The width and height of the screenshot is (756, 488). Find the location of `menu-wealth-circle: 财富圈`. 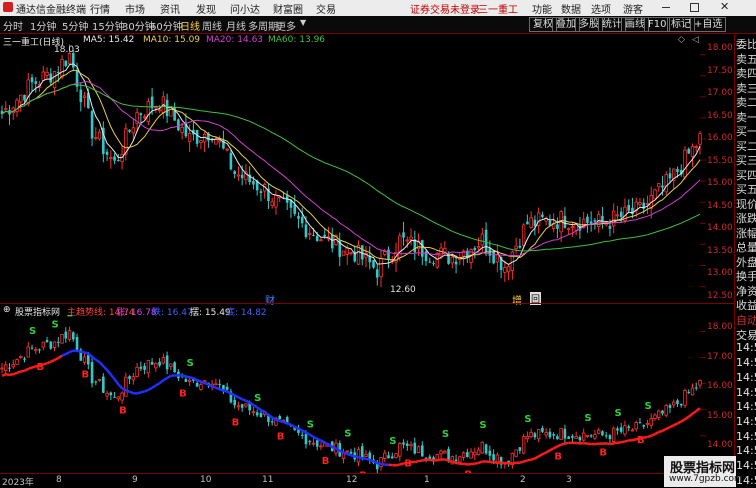

menu-wealth-circle: 财富圈 is located at coordinates (288, 8).